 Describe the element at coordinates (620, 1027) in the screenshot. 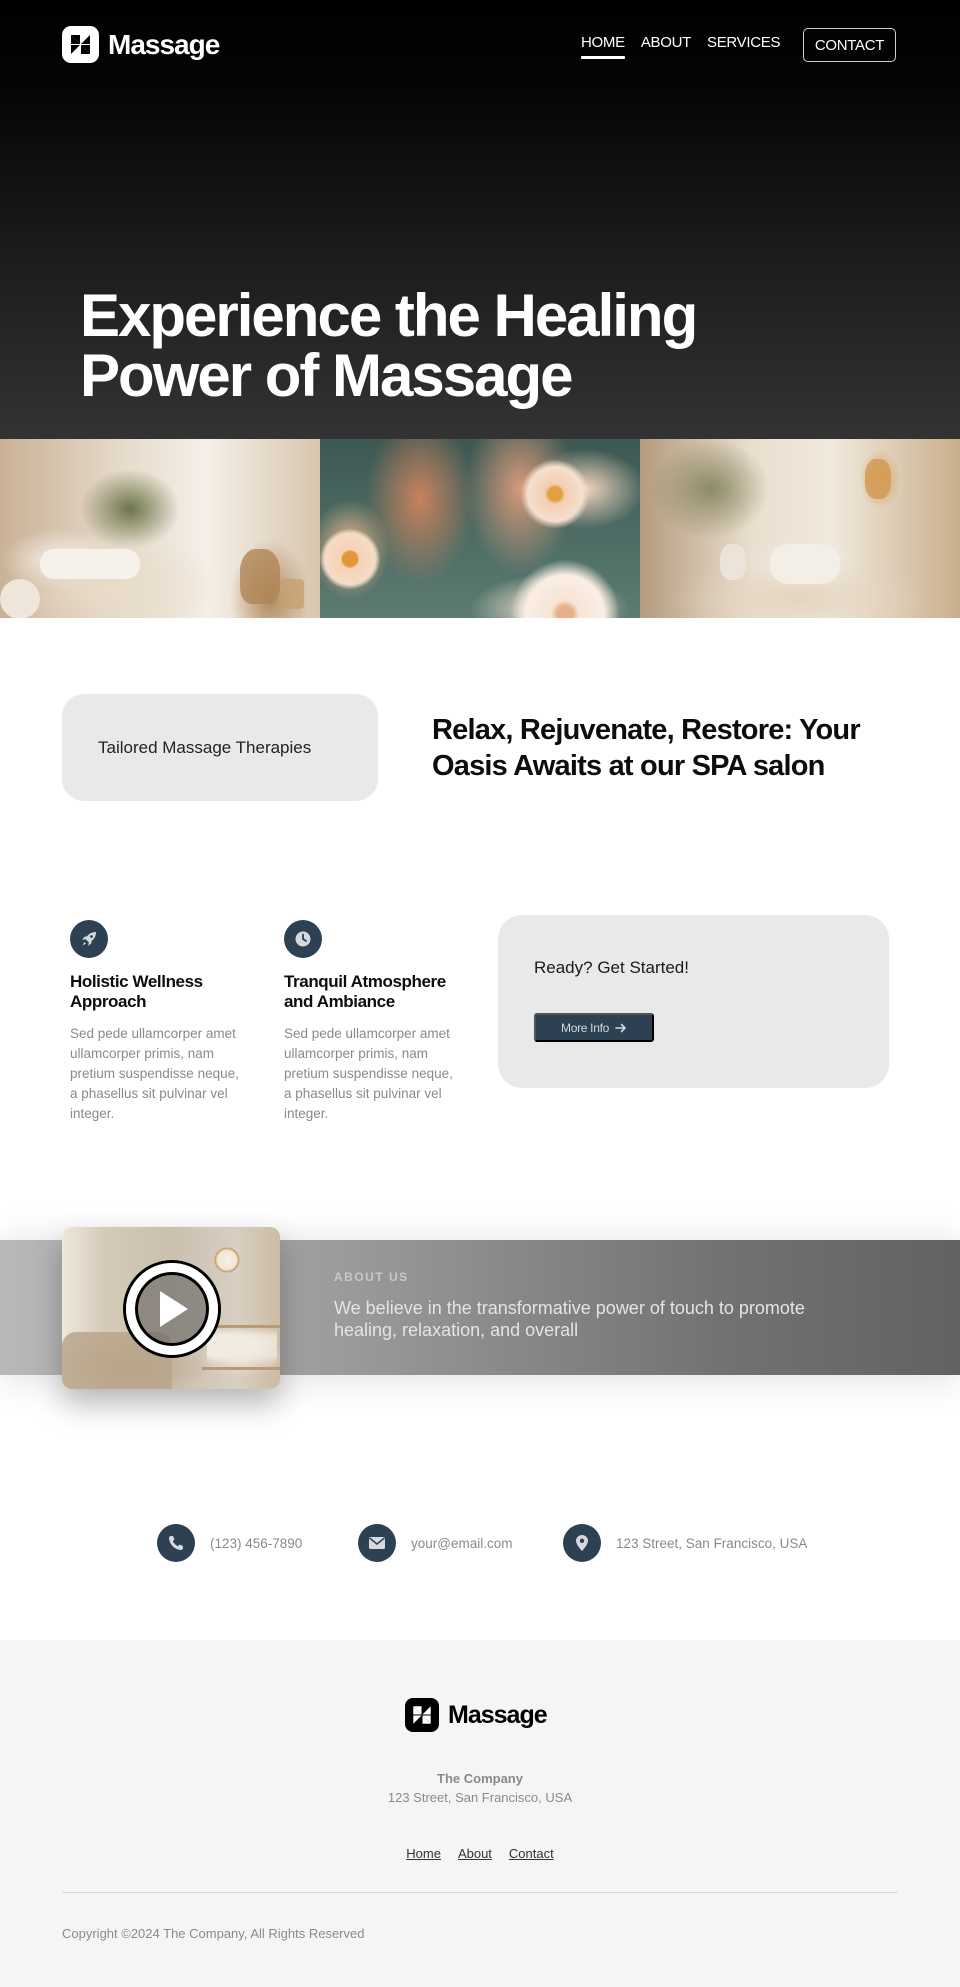

I see `arrow-right-icon` at that location.